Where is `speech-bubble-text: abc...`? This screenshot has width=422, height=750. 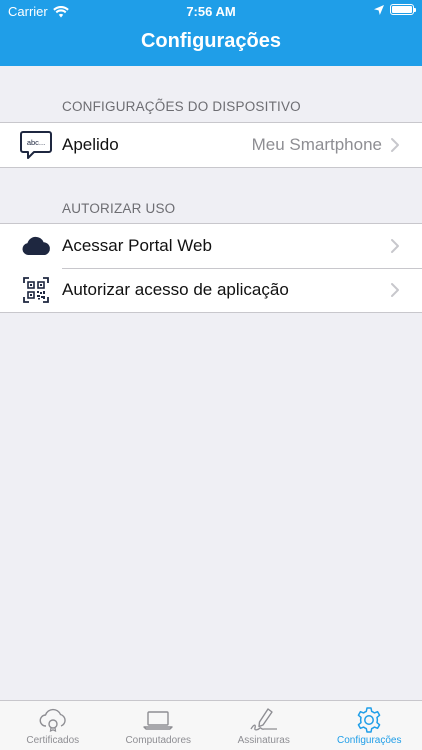
speech-bubble-text: abc... is located at coordinates (36, 142).